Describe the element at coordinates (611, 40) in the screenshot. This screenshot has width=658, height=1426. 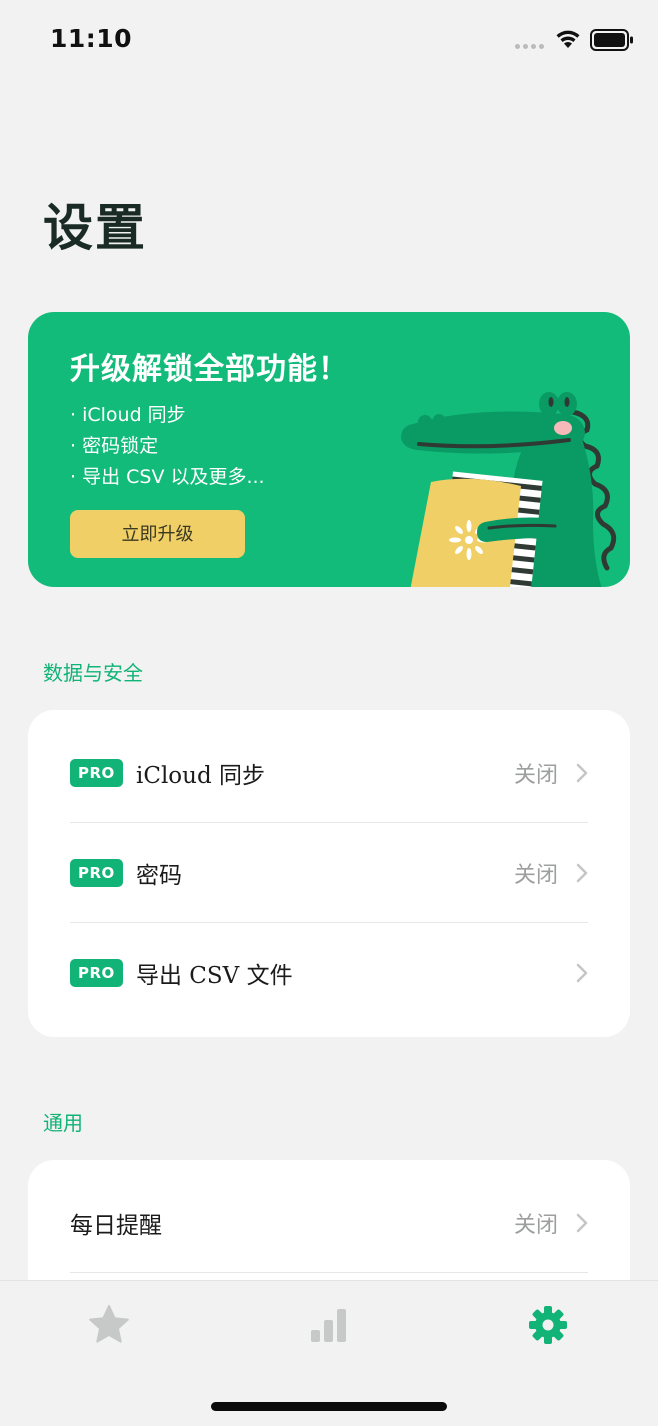
I see `battery-icon` at that location.